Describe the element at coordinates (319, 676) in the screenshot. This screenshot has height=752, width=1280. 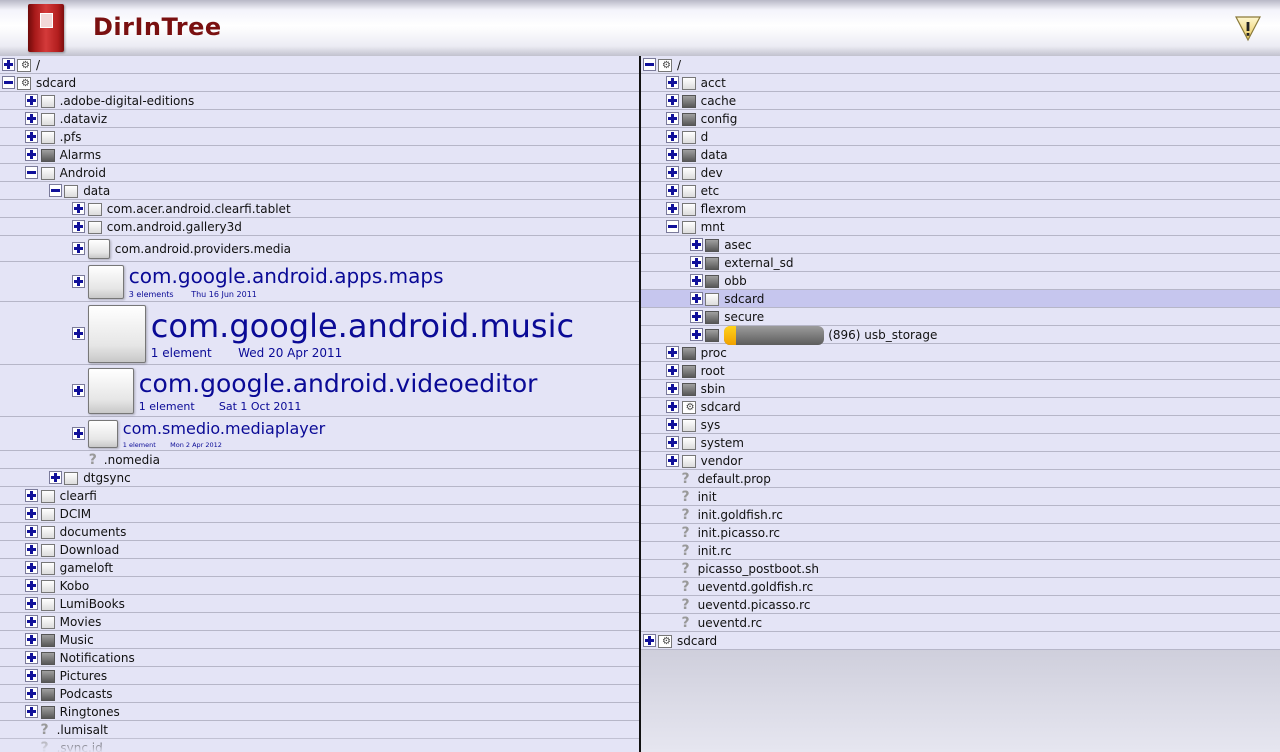
I see `tree-row: Pictures` at that location.